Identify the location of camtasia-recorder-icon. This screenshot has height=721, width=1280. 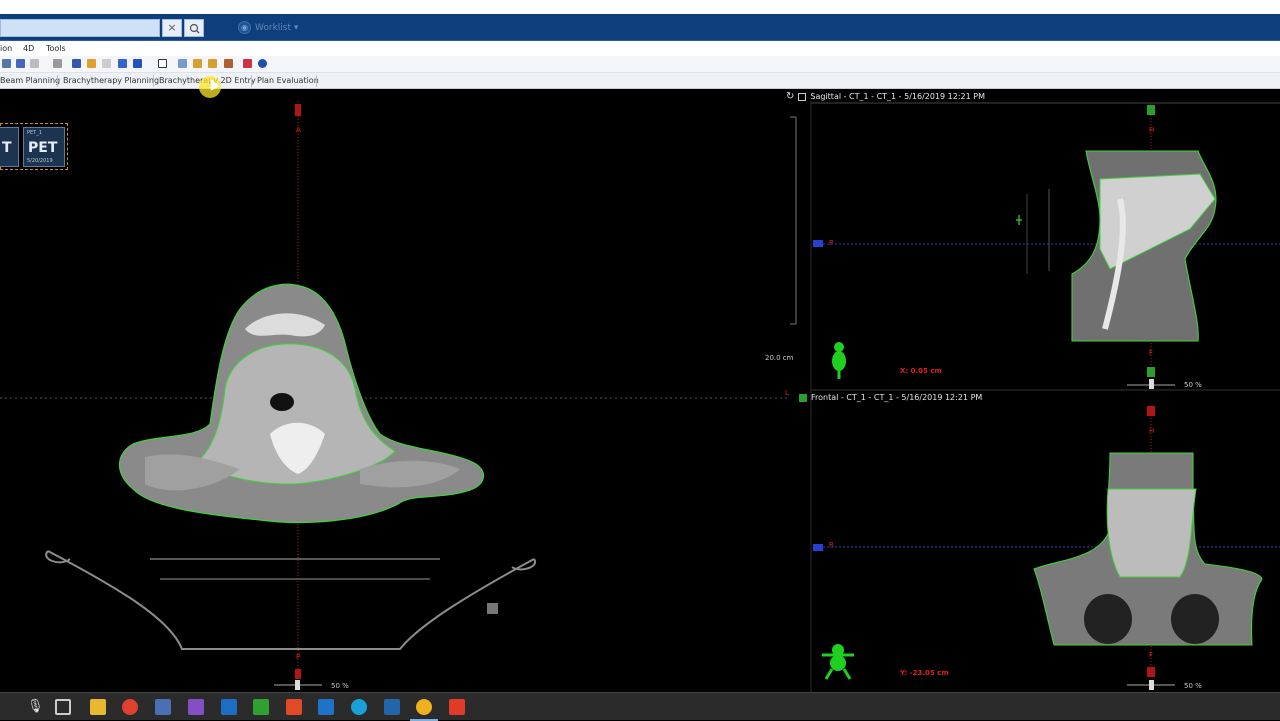
(457, 707).